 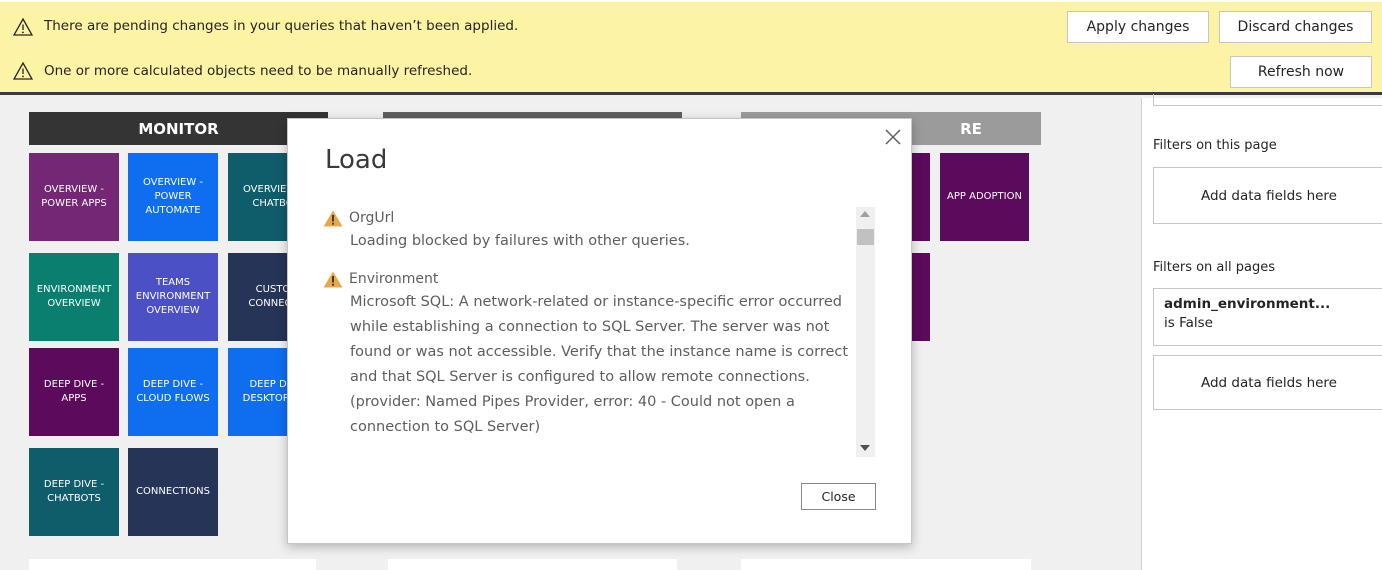 What do you see at coordinates (865, 237) in the screenshot?
I see `scroll-thumb` at bounding box center [865, 237].